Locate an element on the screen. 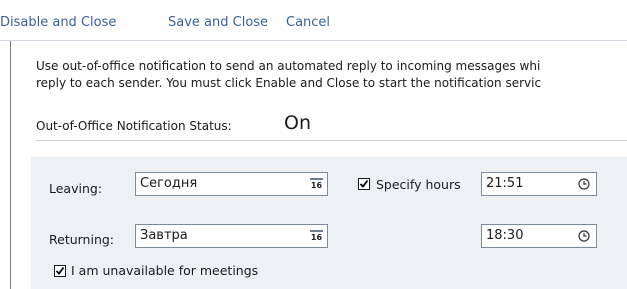 The height and width of the screenshot is (289, 627). unavailable-checkbox is located at coordinates (60, 271).